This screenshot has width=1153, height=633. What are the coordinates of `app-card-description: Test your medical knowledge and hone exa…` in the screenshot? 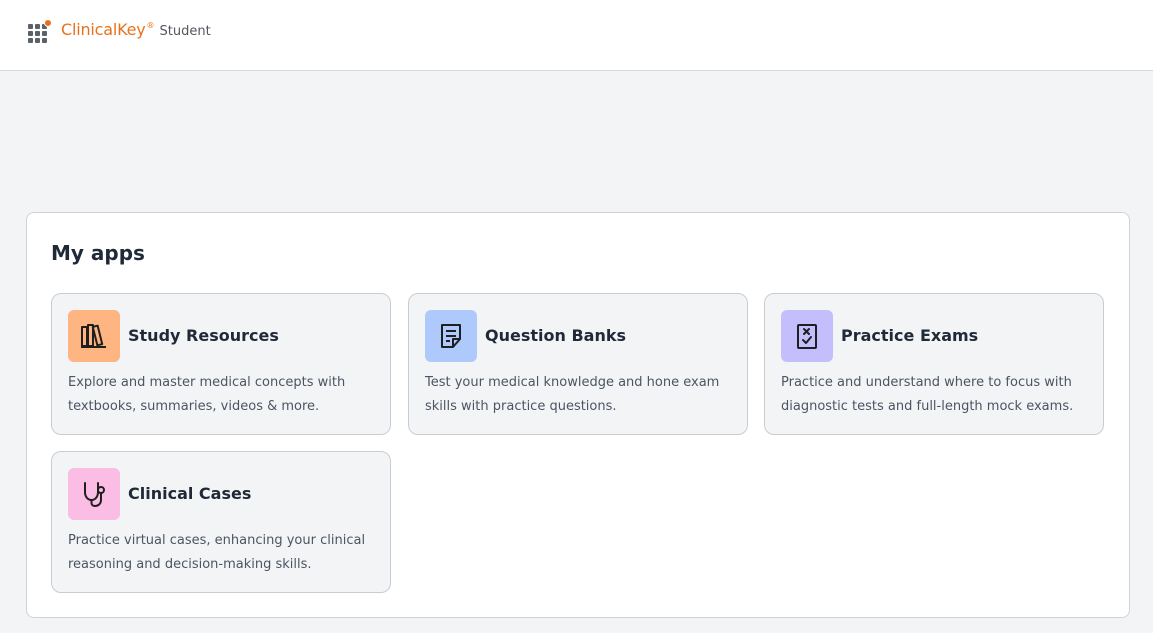 It's located at (572, 394).